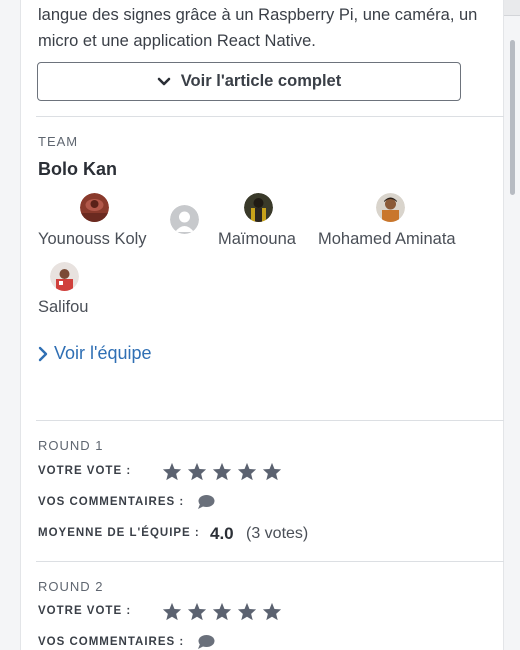 The height and width of the screenshot is (650, 520). Describe the element at coordinates (103, 353) in the screenshot. I see `see-team-label: Voir l'équipe` at that location.